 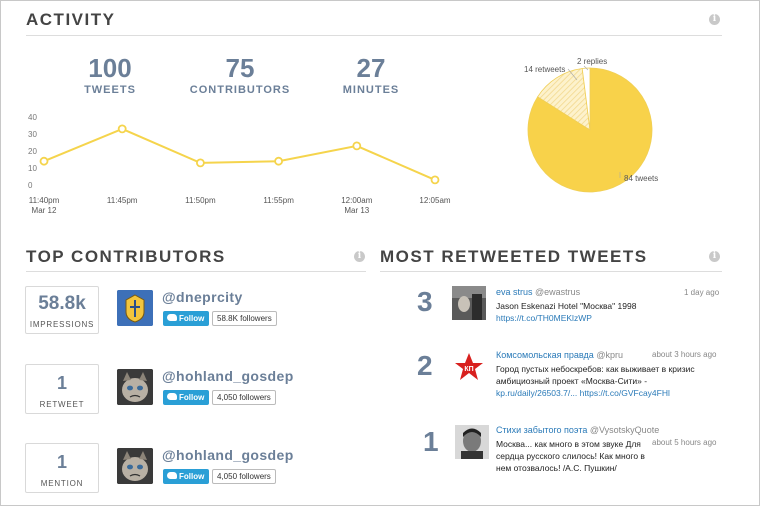 What do you see at coordinates (542, 430) in the screenshot?
I see `tweet-author-name: Стихи забытого поэта` at bounding box center [542, 430].